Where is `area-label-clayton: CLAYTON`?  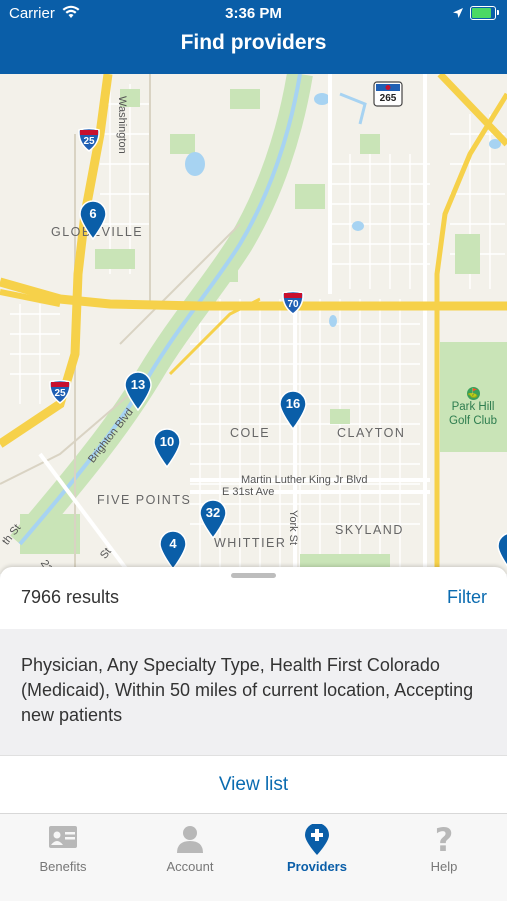
area-label-clayton: CLAYTON is located at coordinates (371, 433).